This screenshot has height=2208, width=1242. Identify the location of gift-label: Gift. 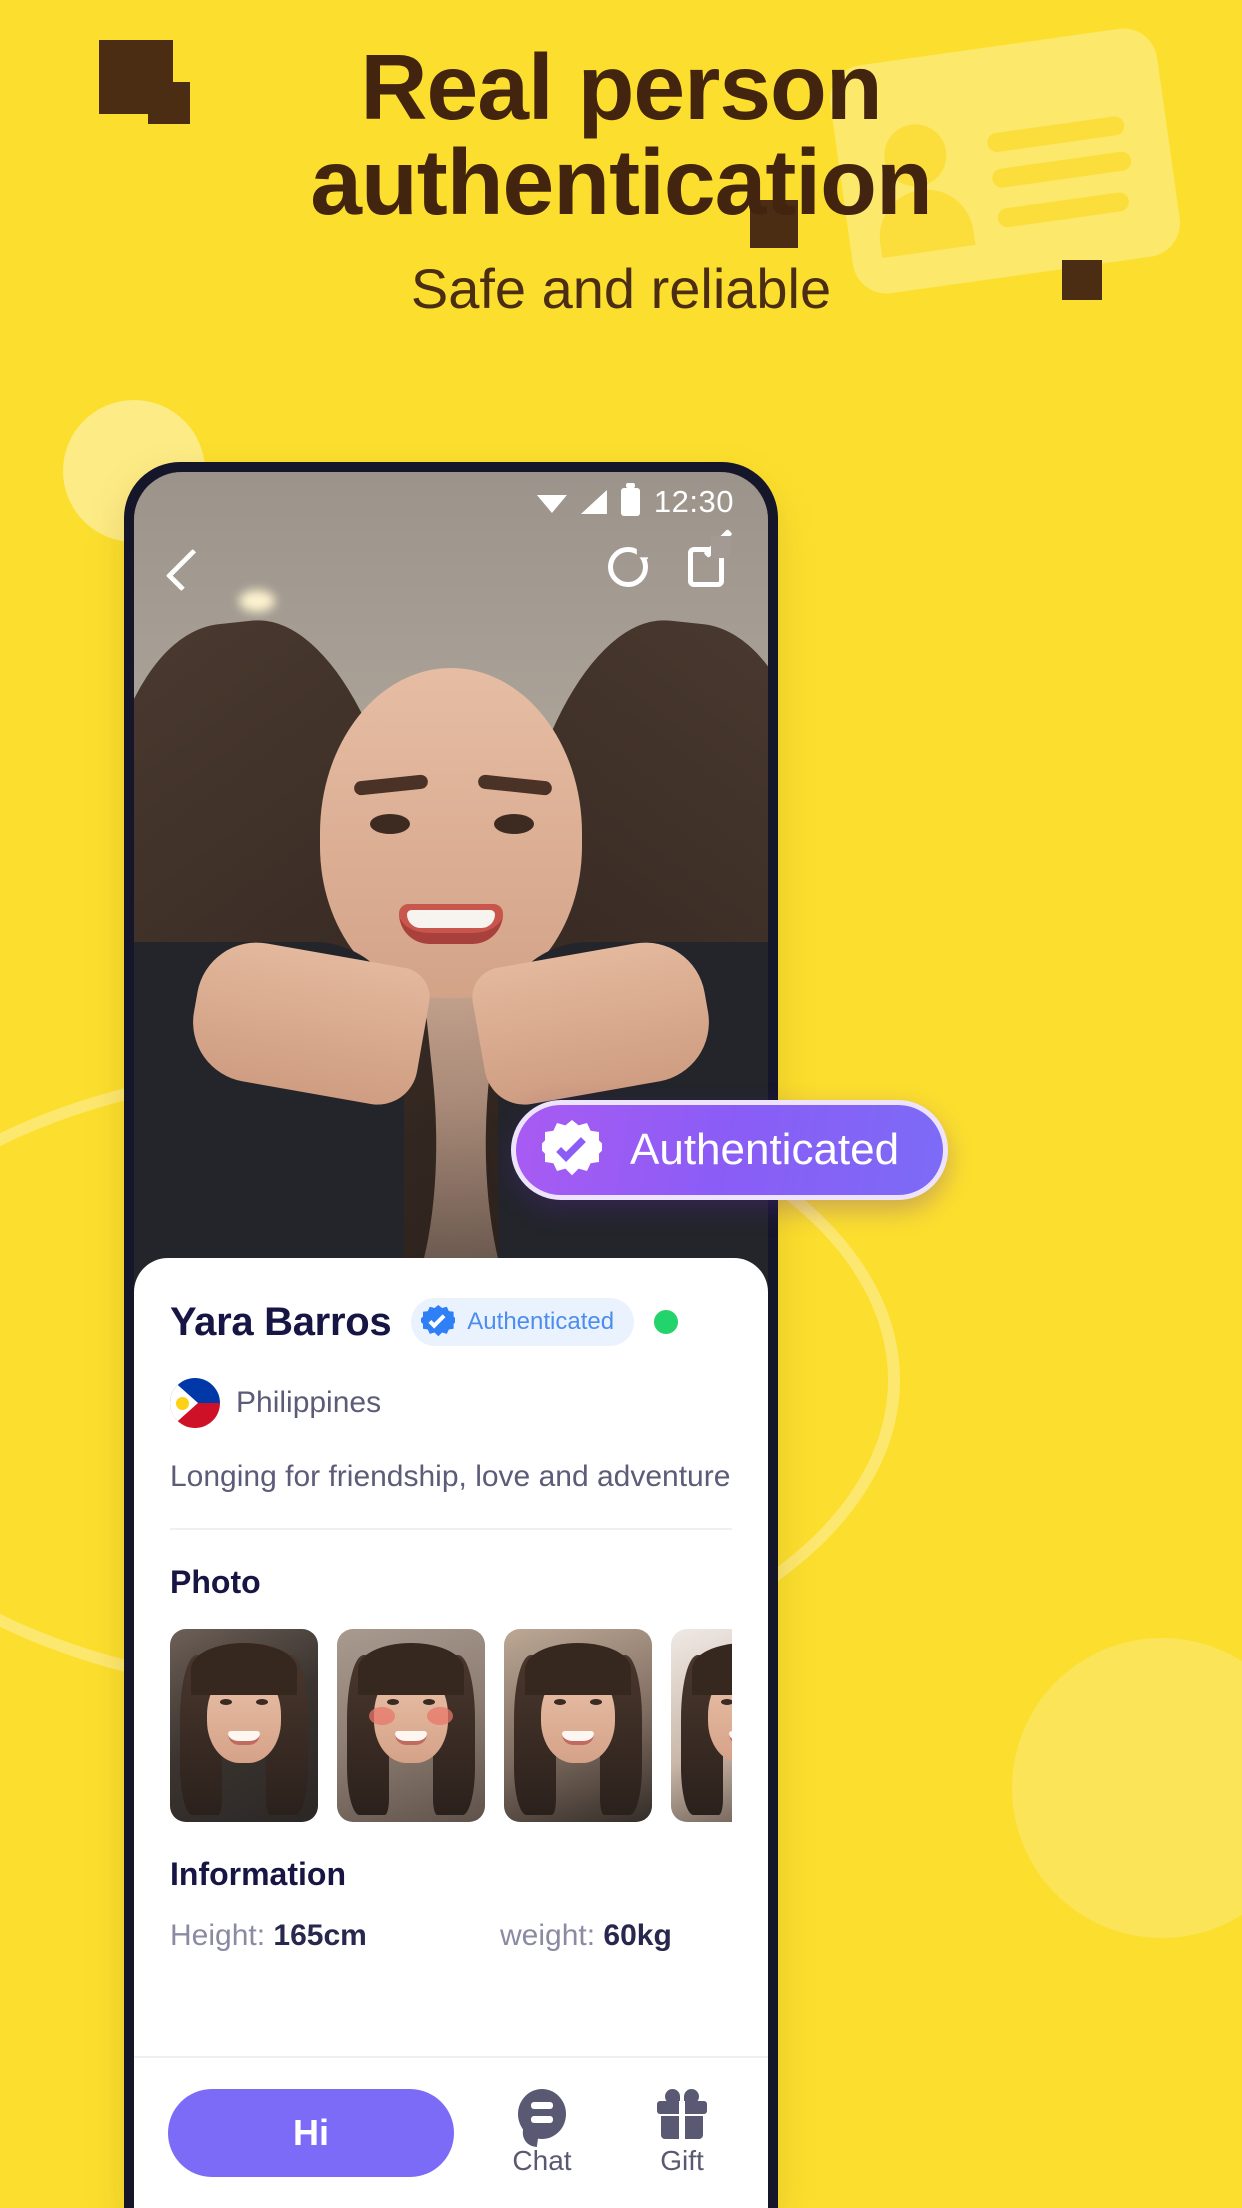
(682, 2160).